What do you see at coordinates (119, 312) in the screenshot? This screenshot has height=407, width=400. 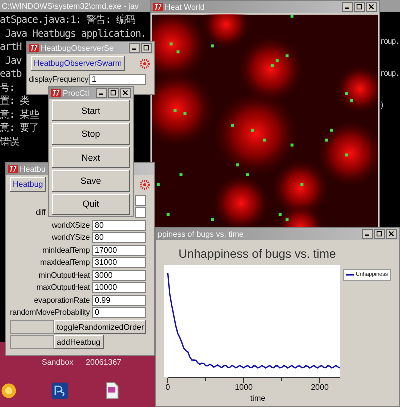 I see `input-field: 0` at bounding box center [119, 312].